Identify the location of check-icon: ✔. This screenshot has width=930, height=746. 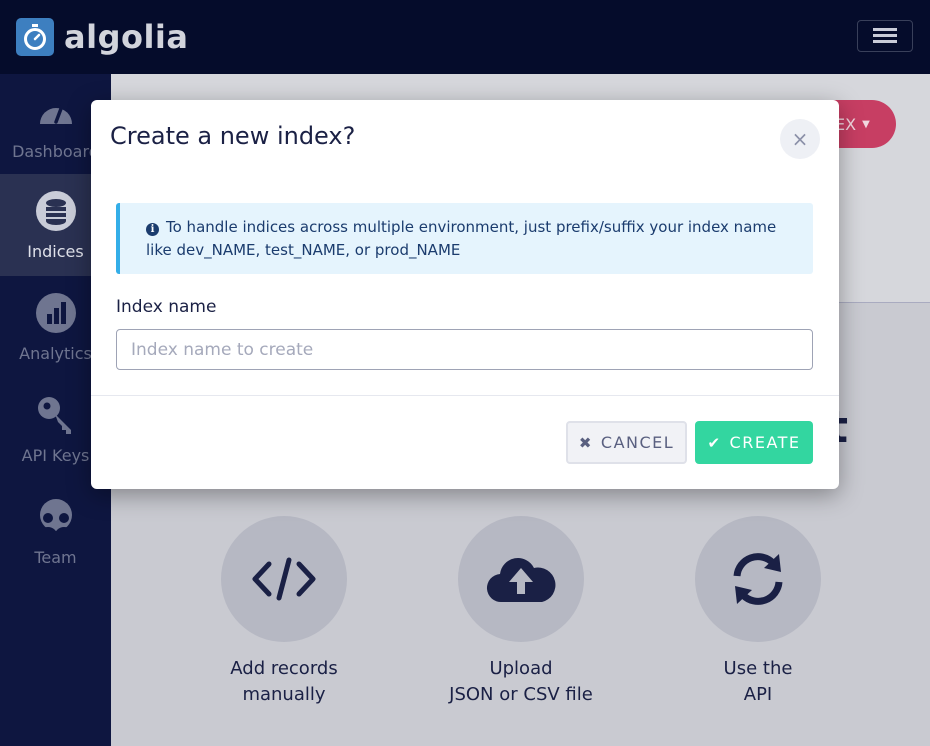
(714, 442).